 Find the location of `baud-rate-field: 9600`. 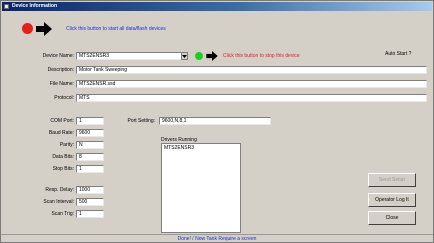

baud-rate-field: 9600 is located at coordinates (90, 133).